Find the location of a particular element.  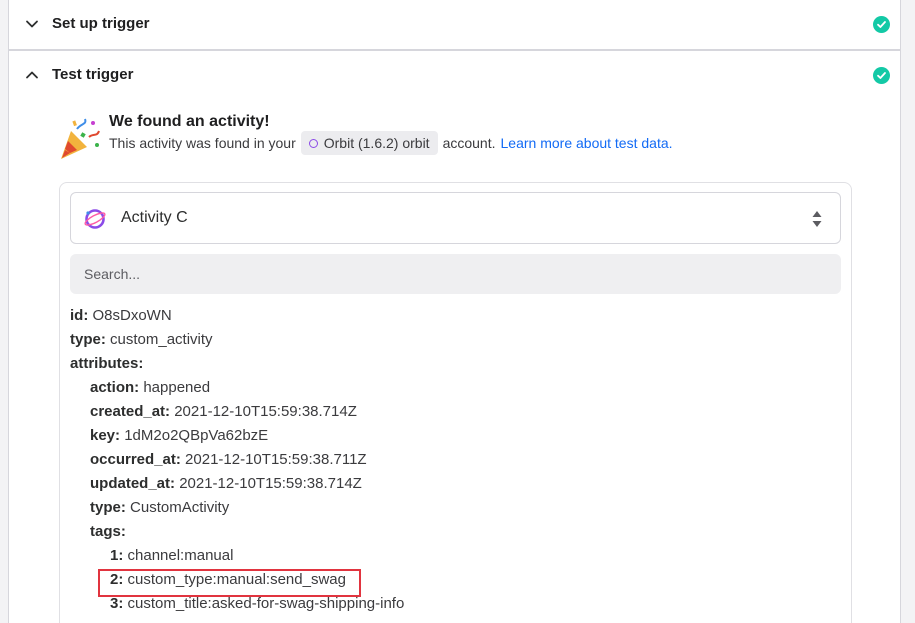

highlight-box is located at coordinates (229, 583).